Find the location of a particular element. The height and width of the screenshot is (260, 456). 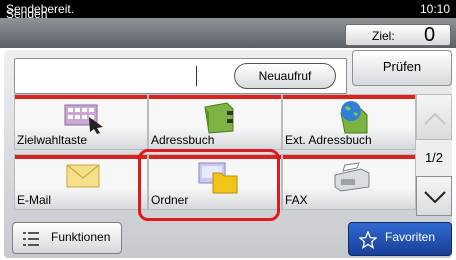

destination-counter-value: 0 is located at coordinates (430, 35).